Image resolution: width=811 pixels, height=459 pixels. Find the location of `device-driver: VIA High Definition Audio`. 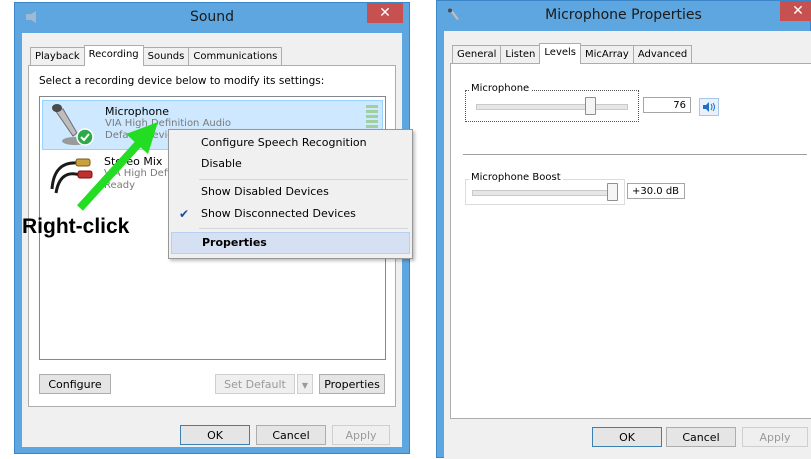

device-driver: VIA High Definition Audio is located at coordinates (168, 123).